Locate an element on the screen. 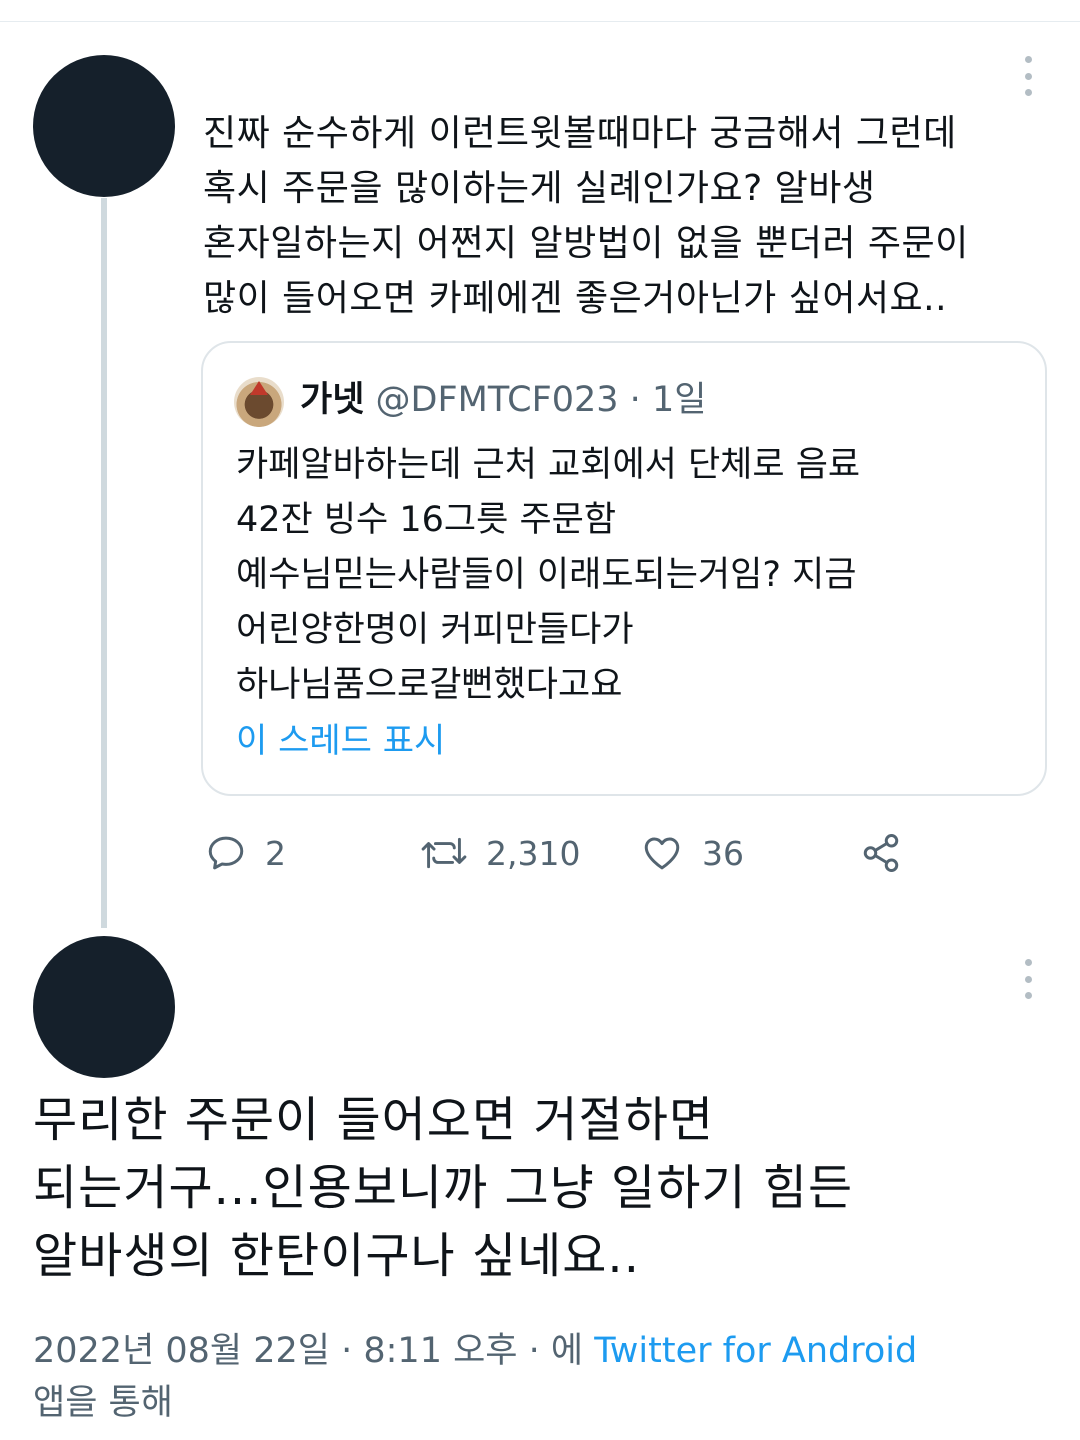 The height and width of the screenshot is (1440, 1080). like-button: 36 is located at coordinates (692, 853).